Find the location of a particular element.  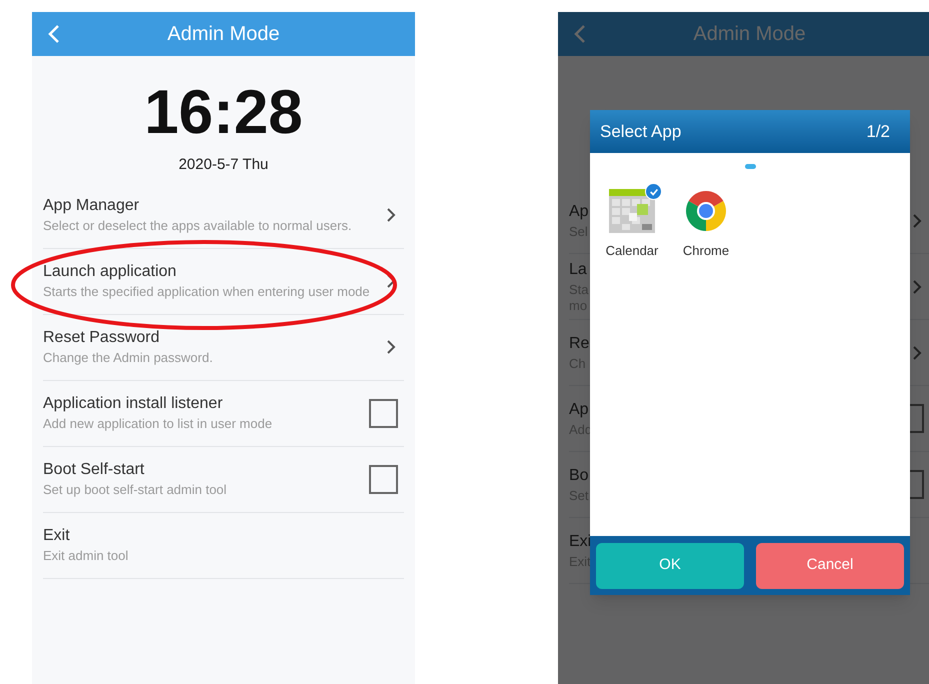

calendar-icon is located at coordinates (632, 211).